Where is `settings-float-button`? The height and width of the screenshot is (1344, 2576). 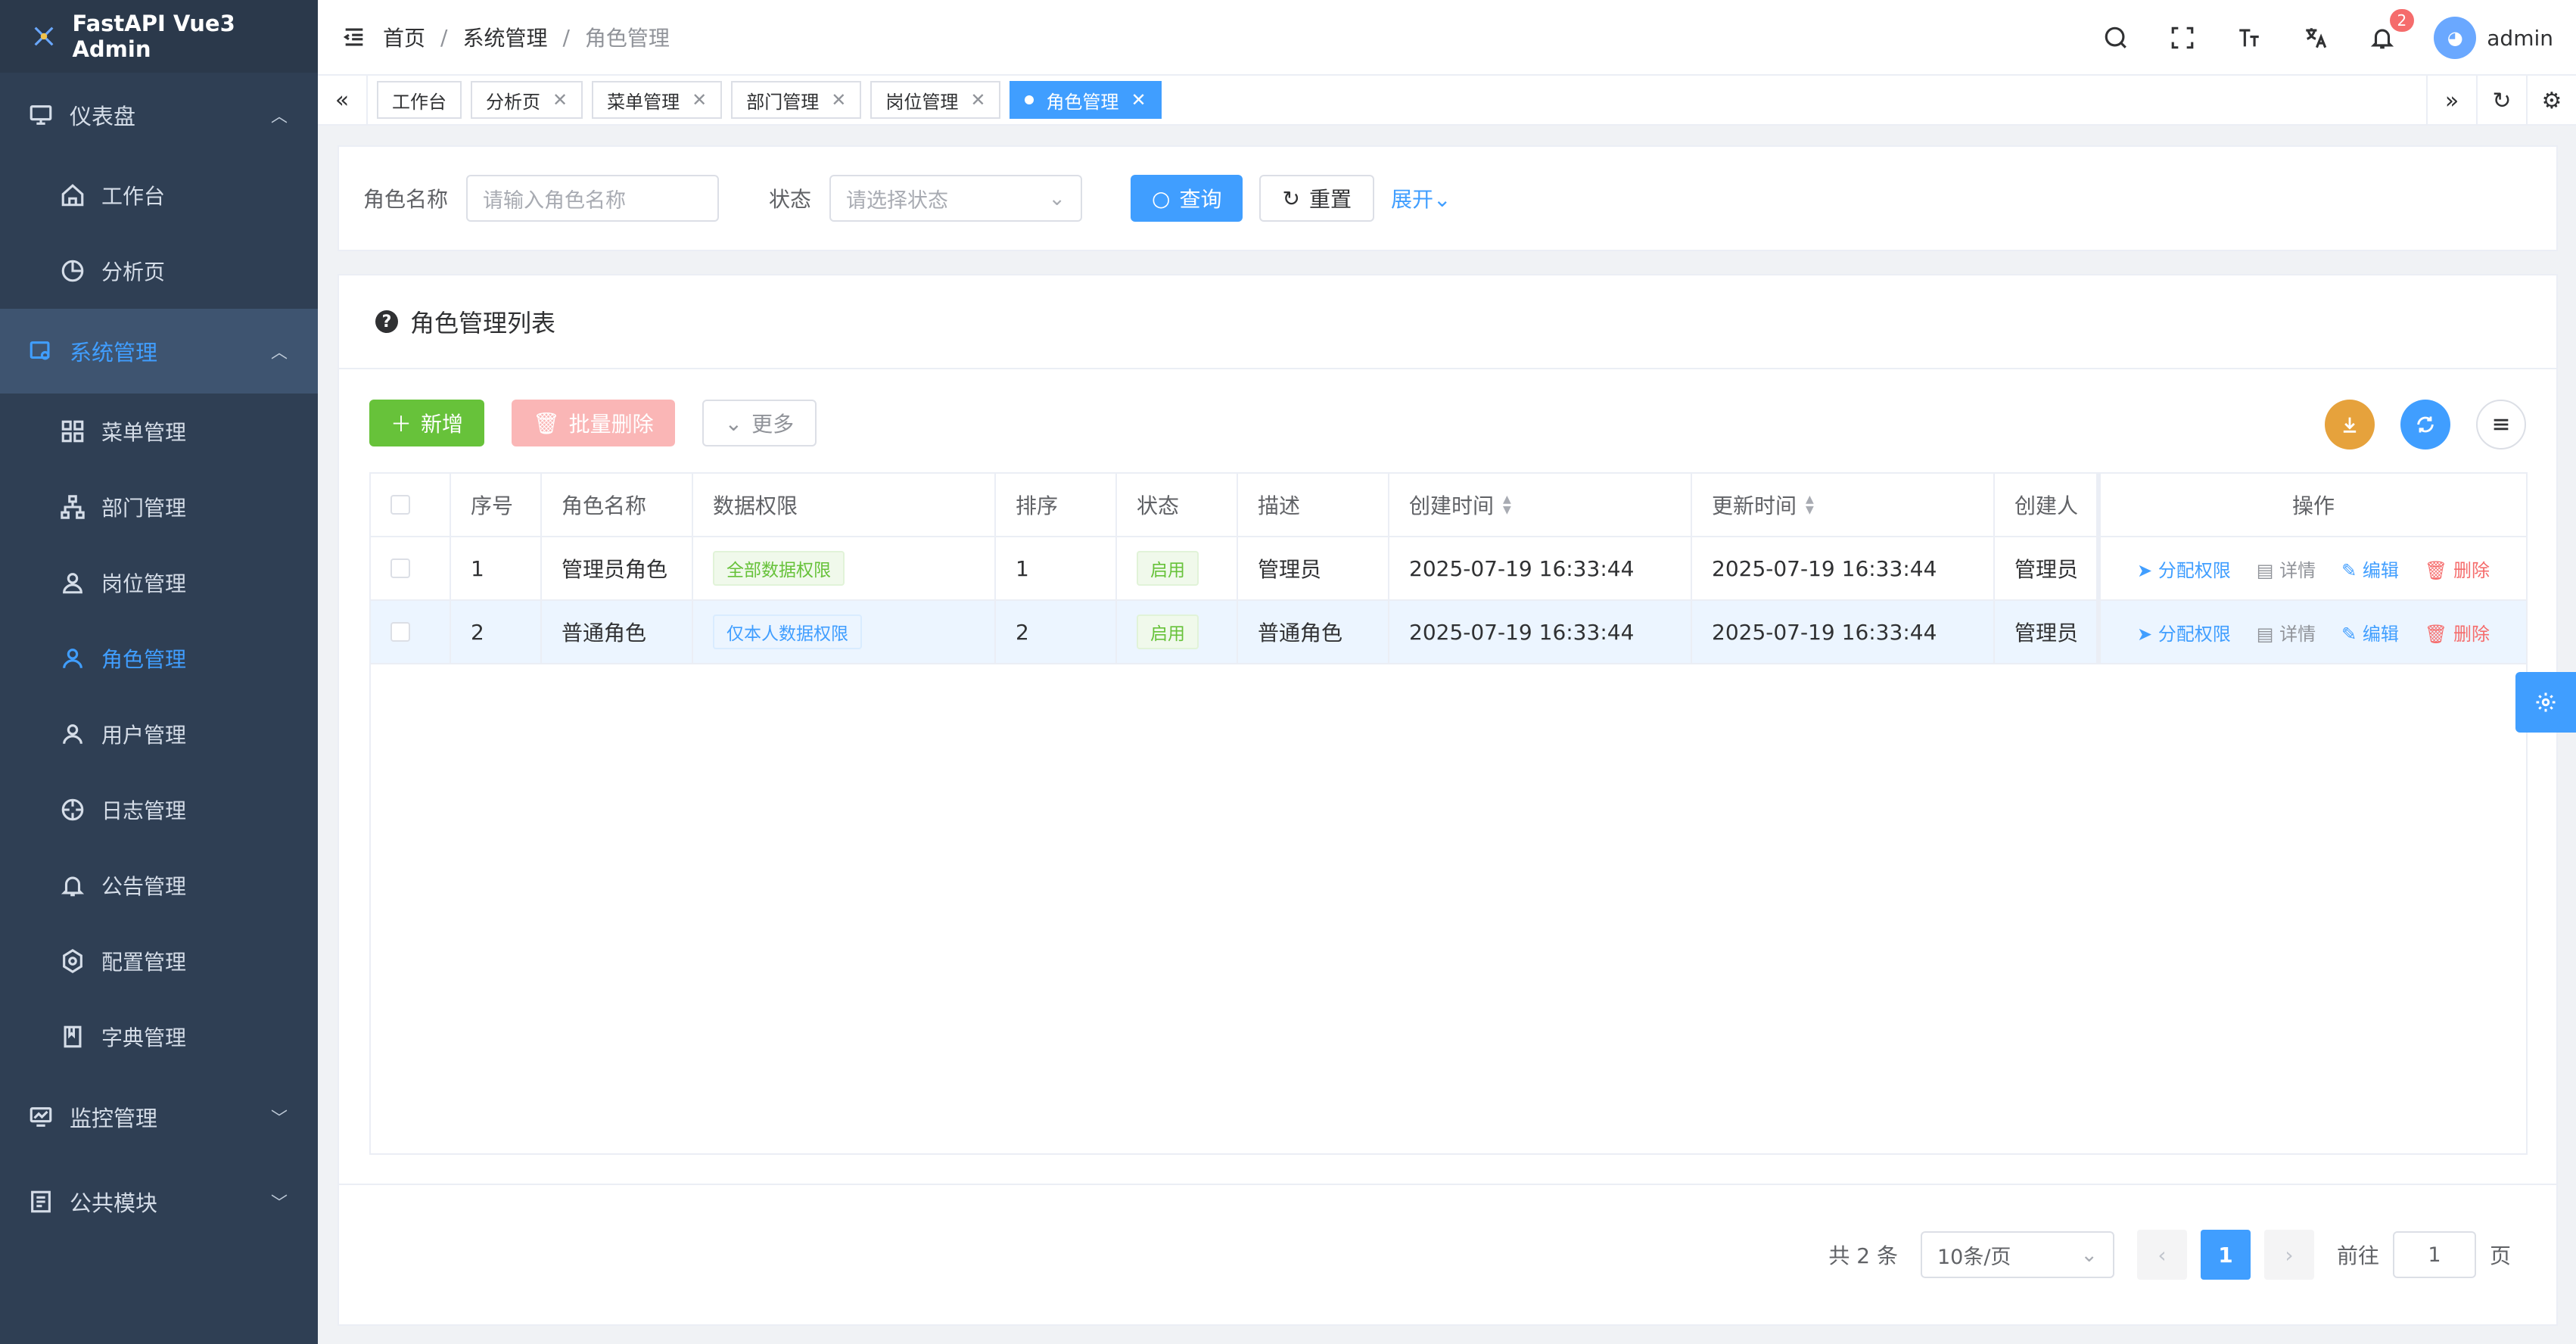 settings-float-button is located at coordinates (2545, 702).